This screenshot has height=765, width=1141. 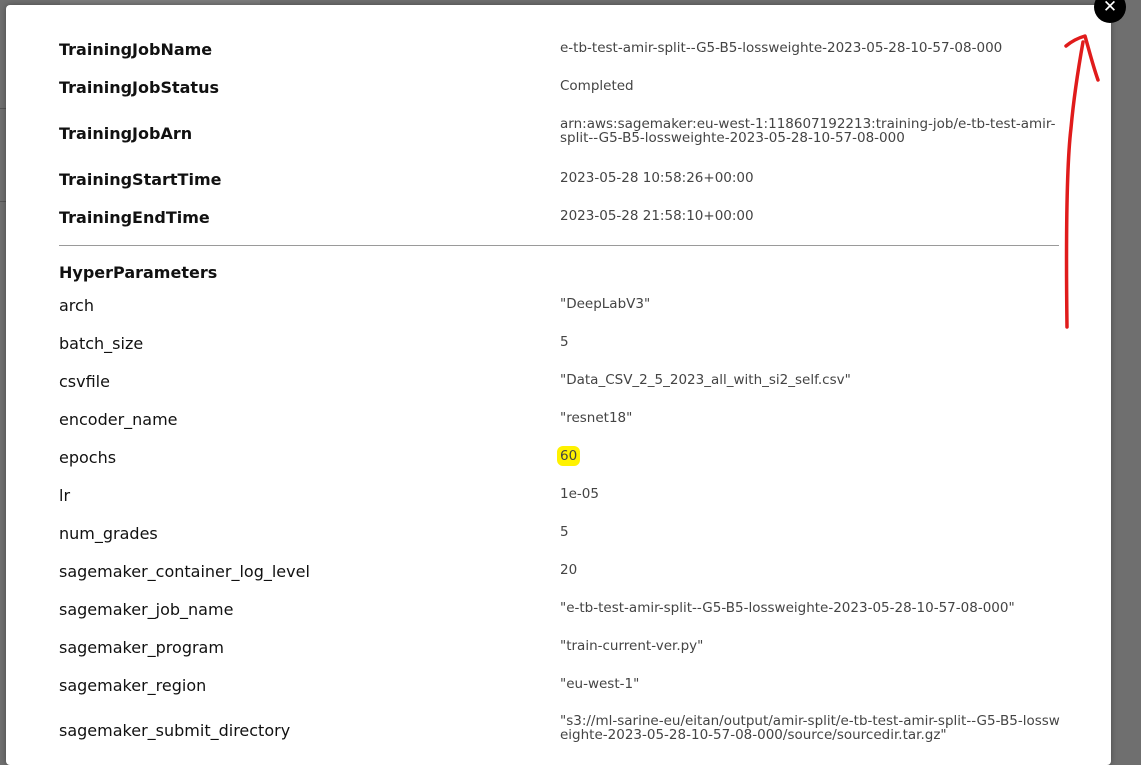 What do you see at coordinates (632, 646) in the screenshot?
I see `param-value: "train-current-ver.py"` at bounding box center [632, 646].